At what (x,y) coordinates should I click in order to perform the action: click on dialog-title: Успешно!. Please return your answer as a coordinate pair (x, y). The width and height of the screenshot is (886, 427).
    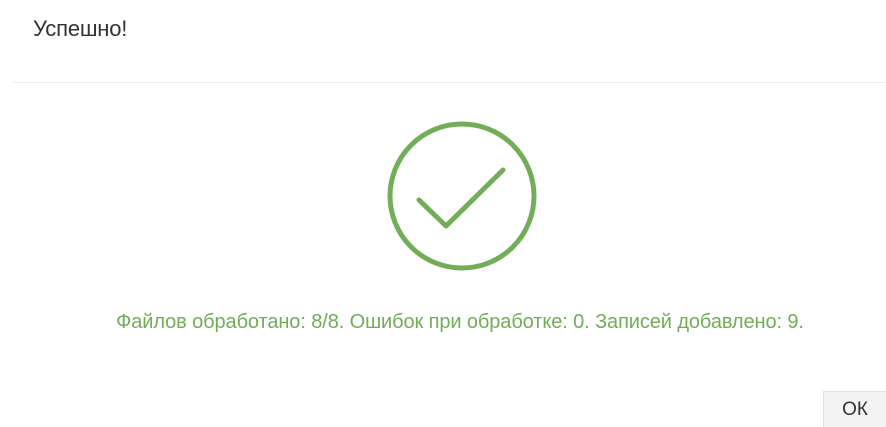
    Looking at the image, I should click on (80, 28).